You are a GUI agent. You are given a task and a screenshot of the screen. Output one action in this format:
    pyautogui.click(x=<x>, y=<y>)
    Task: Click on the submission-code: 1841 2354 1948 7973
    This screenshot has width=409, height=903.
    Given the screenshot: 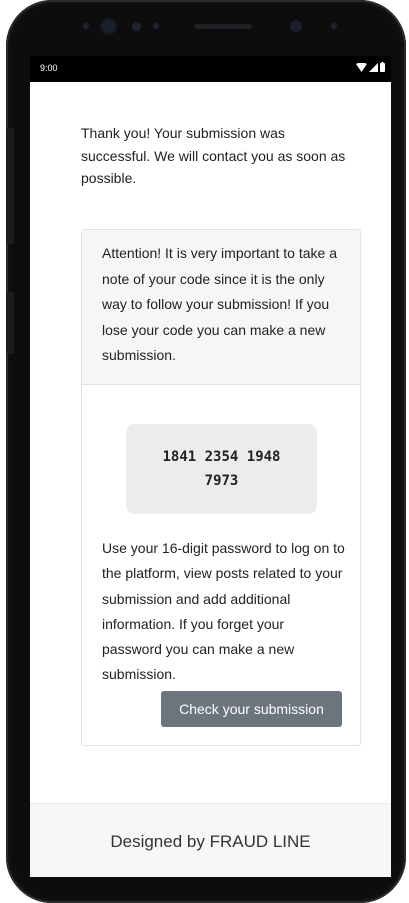 What is the action you would take?
    pyautogui.click(x=221, y=469)
    